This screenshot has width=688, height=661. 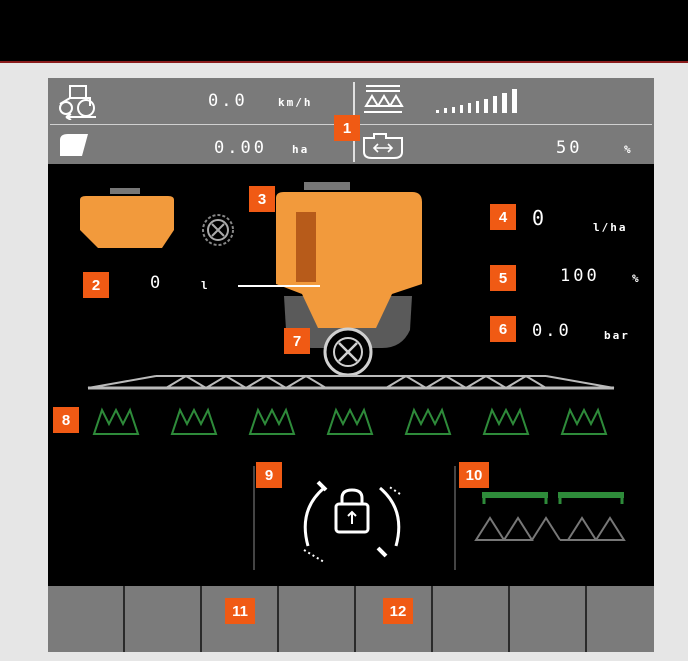 I want to click on tank-level-leader, so click(x=279, y=286).